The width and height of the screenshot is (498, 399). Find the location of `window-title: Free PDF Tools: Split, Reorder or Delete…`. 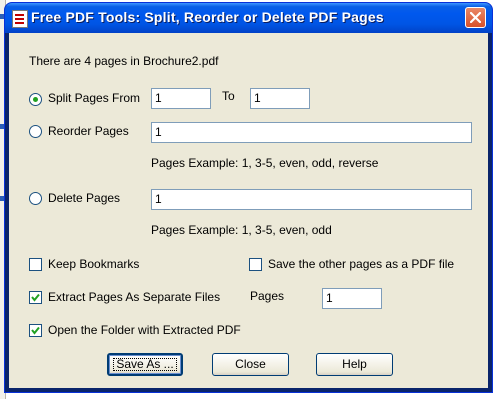

window-title: Free PDF Tools: Split, Reorder or Delete… is located at coordinates (207, 17).